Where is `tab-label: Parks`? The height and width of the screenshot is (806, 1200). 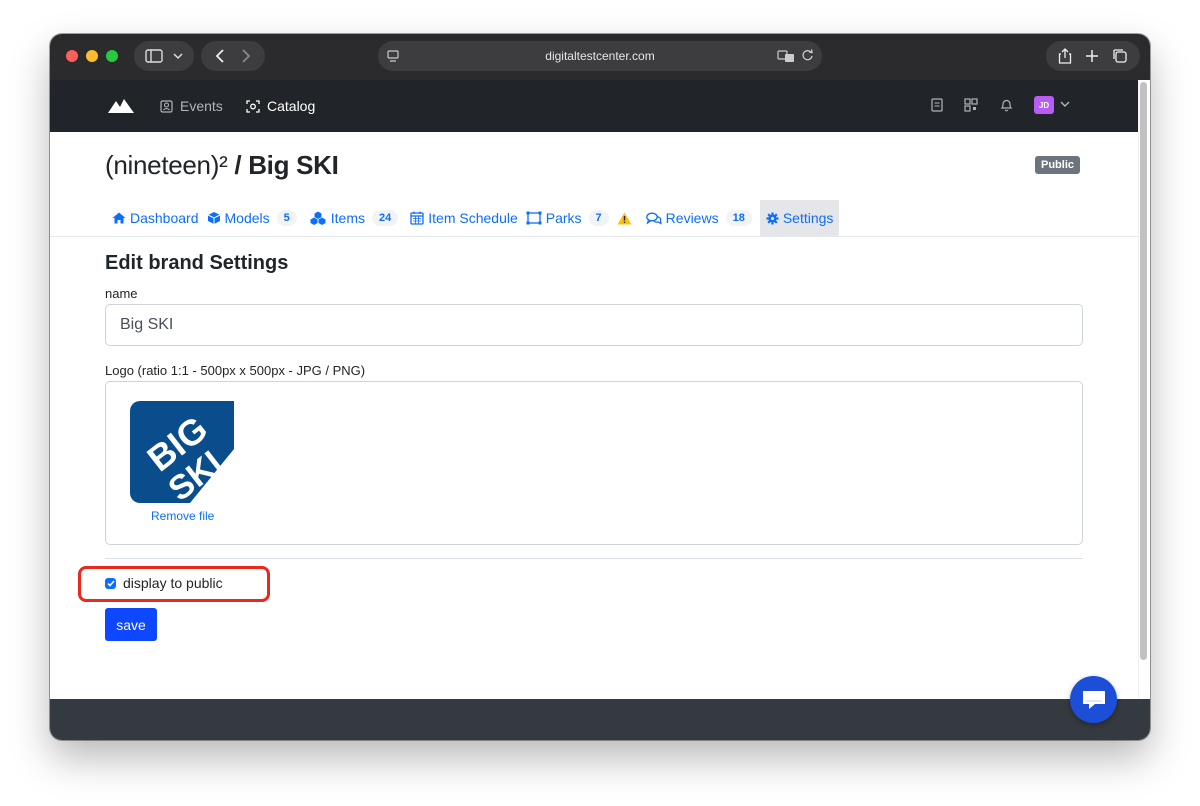
tab-label: Parks is located at coordinates (563, 218).